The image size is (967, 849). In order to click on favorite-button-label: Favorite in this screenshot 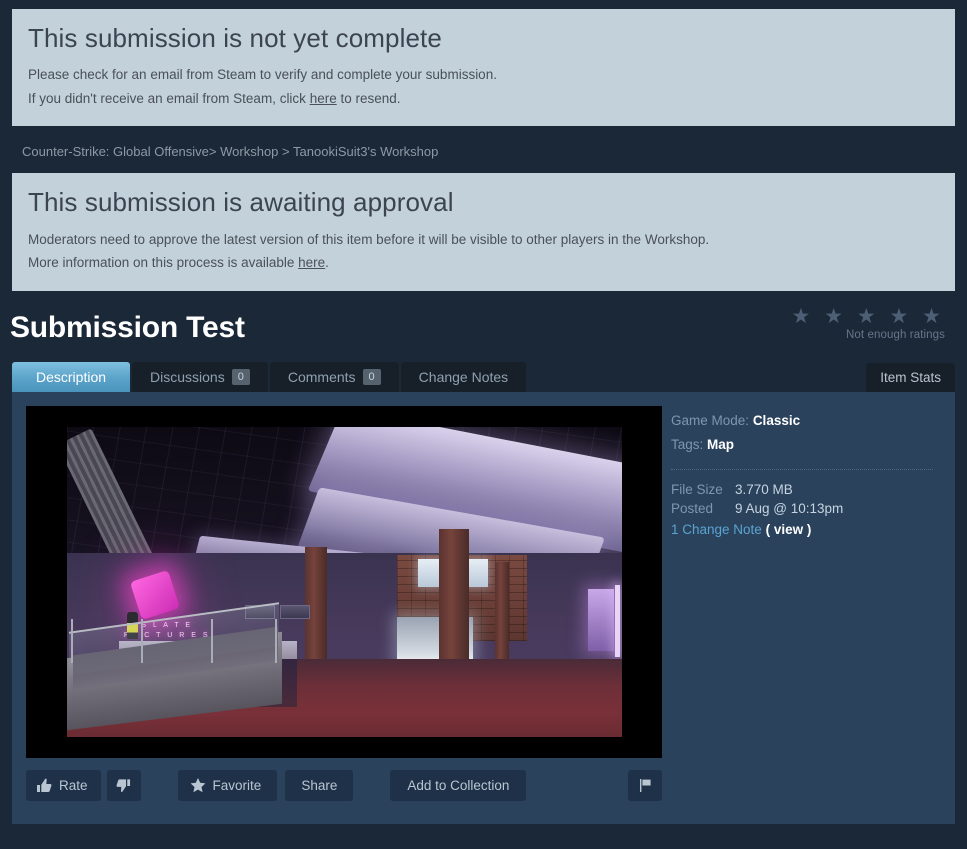, I will do `click(237, 785)`.